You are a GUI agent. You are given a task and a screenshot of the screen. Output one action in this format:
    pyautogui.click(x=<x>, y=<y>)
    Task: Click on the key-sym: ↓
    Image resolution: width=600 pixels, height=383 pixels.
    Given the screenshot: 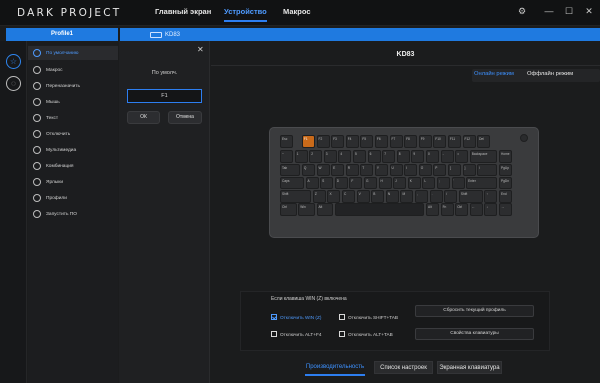 What is the action you would take?
    pyautogui.click(x=491, y=209)
    